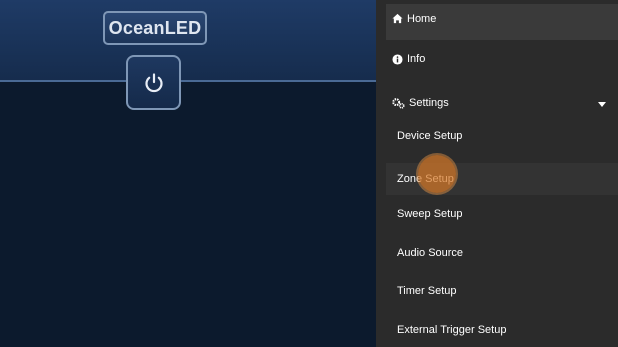 This screenshot has width=618, height=347. I want to click on menu-item-timer-setup: Timer Setup, so click(497, 291).